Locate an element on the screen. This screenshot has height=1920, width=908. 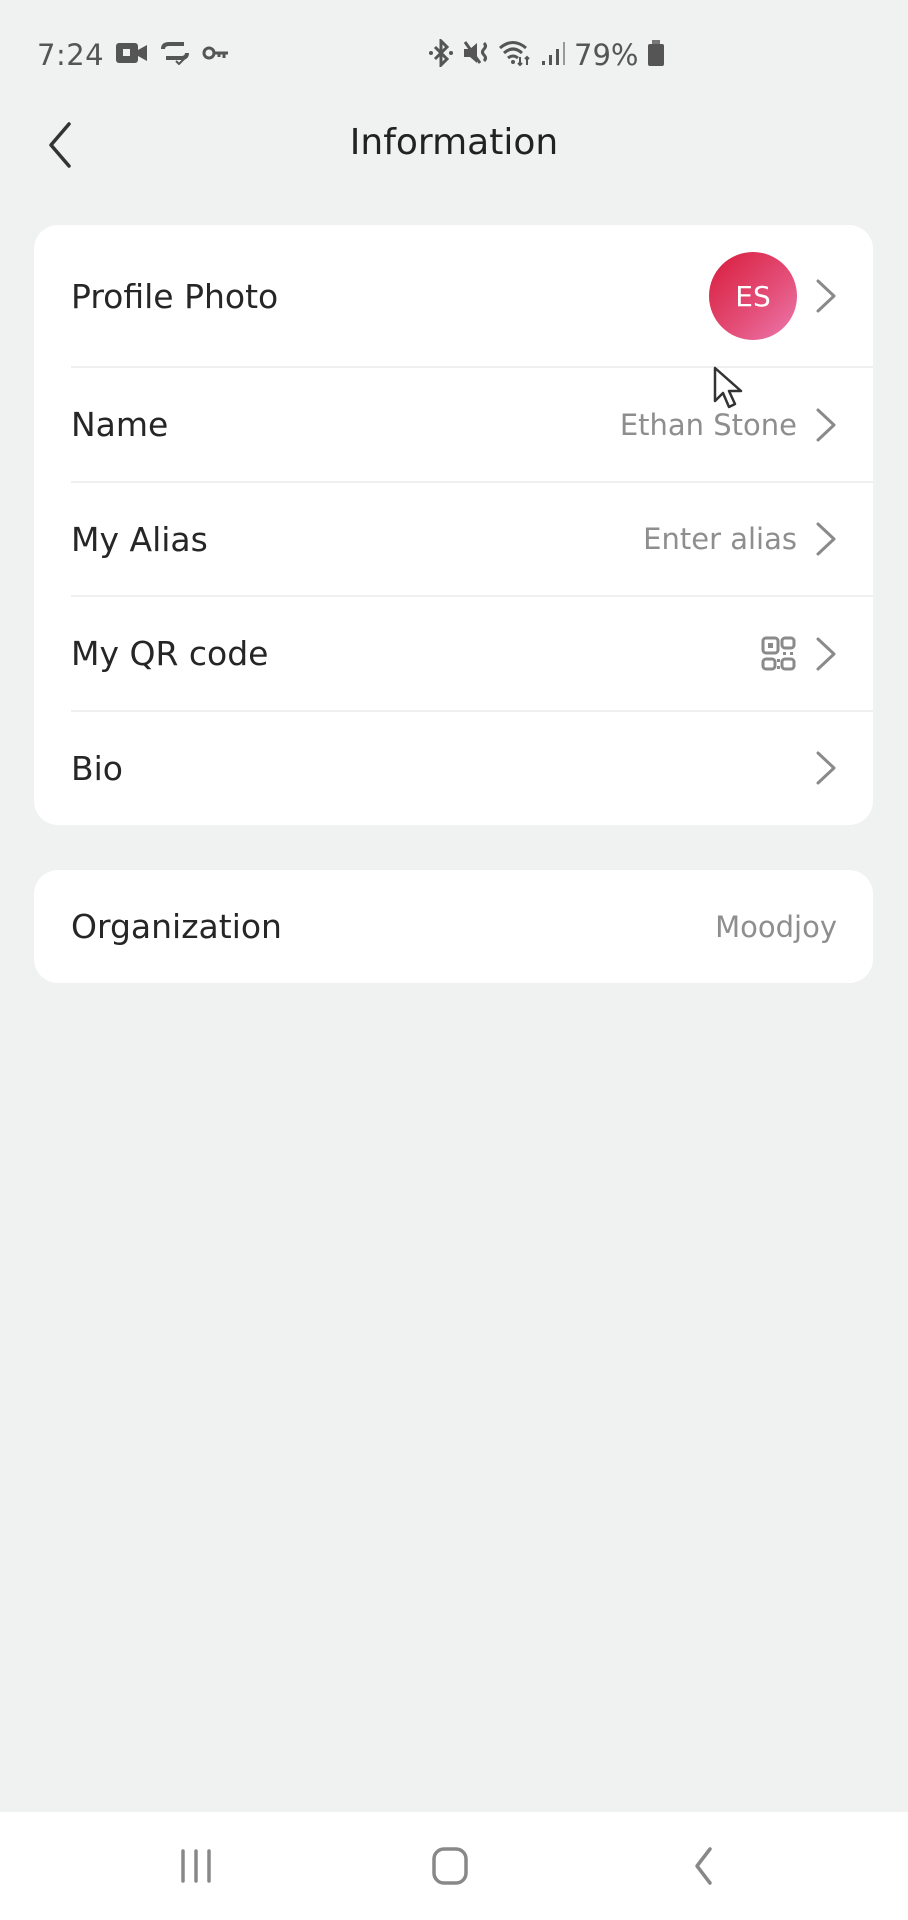
signal-icon is located at coordinates (553, 55).